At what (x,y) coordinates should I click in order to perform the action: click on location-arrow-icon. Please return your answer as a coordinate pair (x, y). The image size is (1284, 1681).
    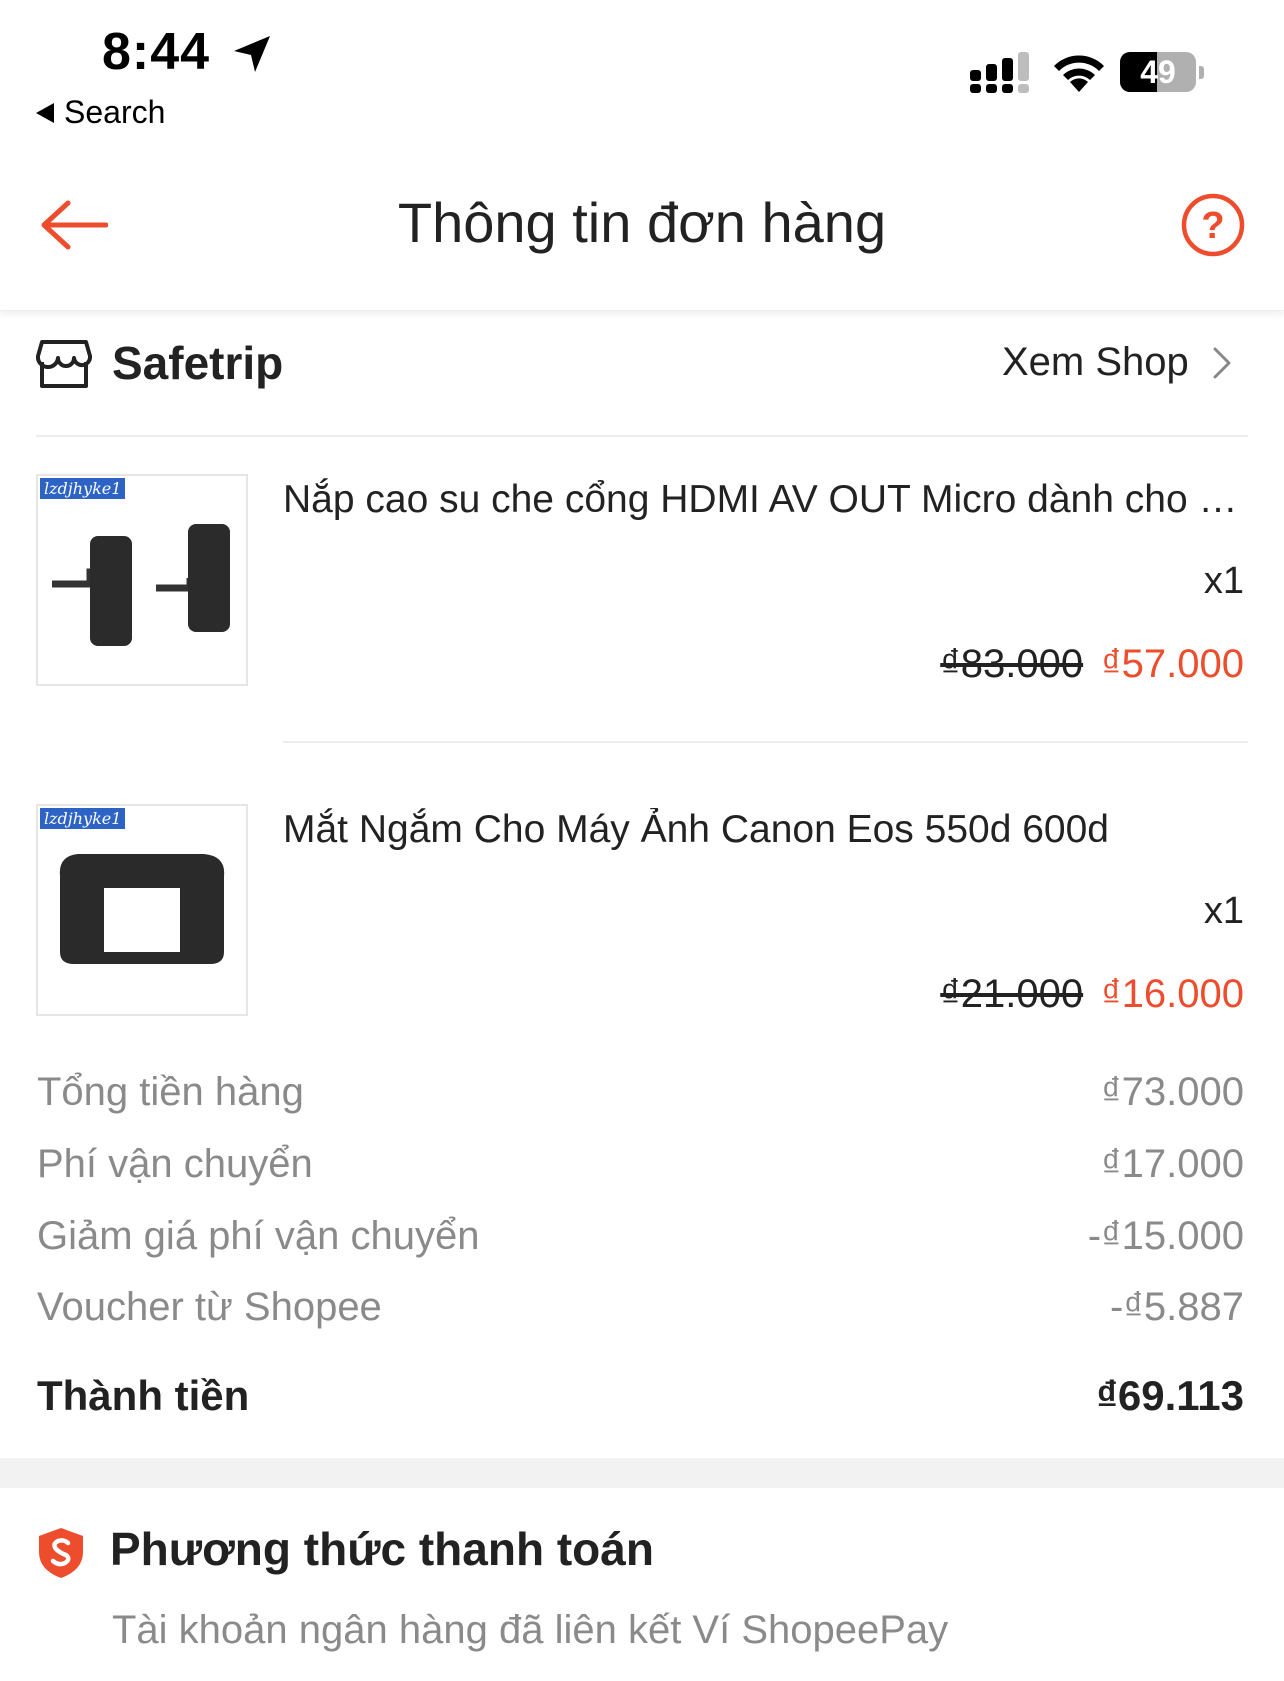
    Looking at the image, I should click on (252, 54).